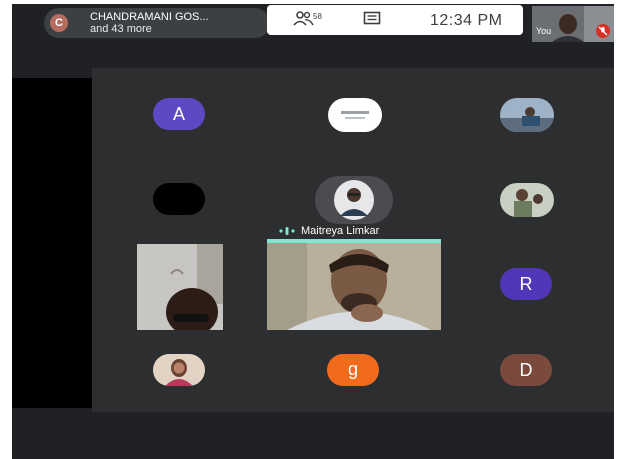  Describe the element at coordinates (179, 114) in the screenshot. I see `participant-avatar-a: A` at that location.